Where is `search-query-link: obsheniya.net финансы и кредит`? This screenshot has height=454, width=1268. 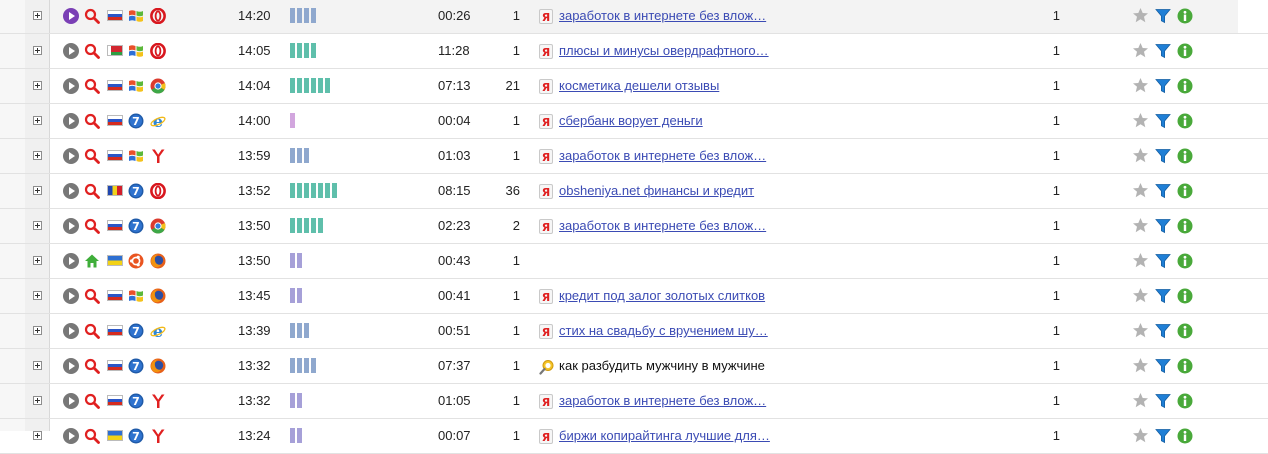
search-query-link: obsheniya.net финансы и кредит is located at coordinates (656, 190).